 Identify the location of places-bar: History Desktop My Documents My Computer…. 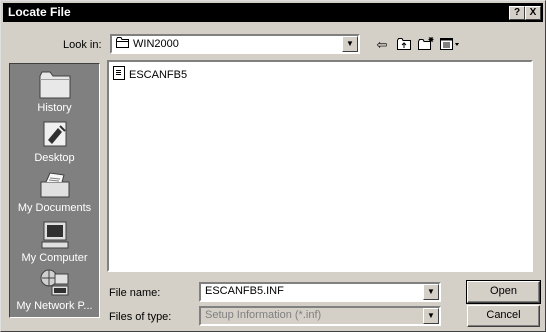
(54, 190).